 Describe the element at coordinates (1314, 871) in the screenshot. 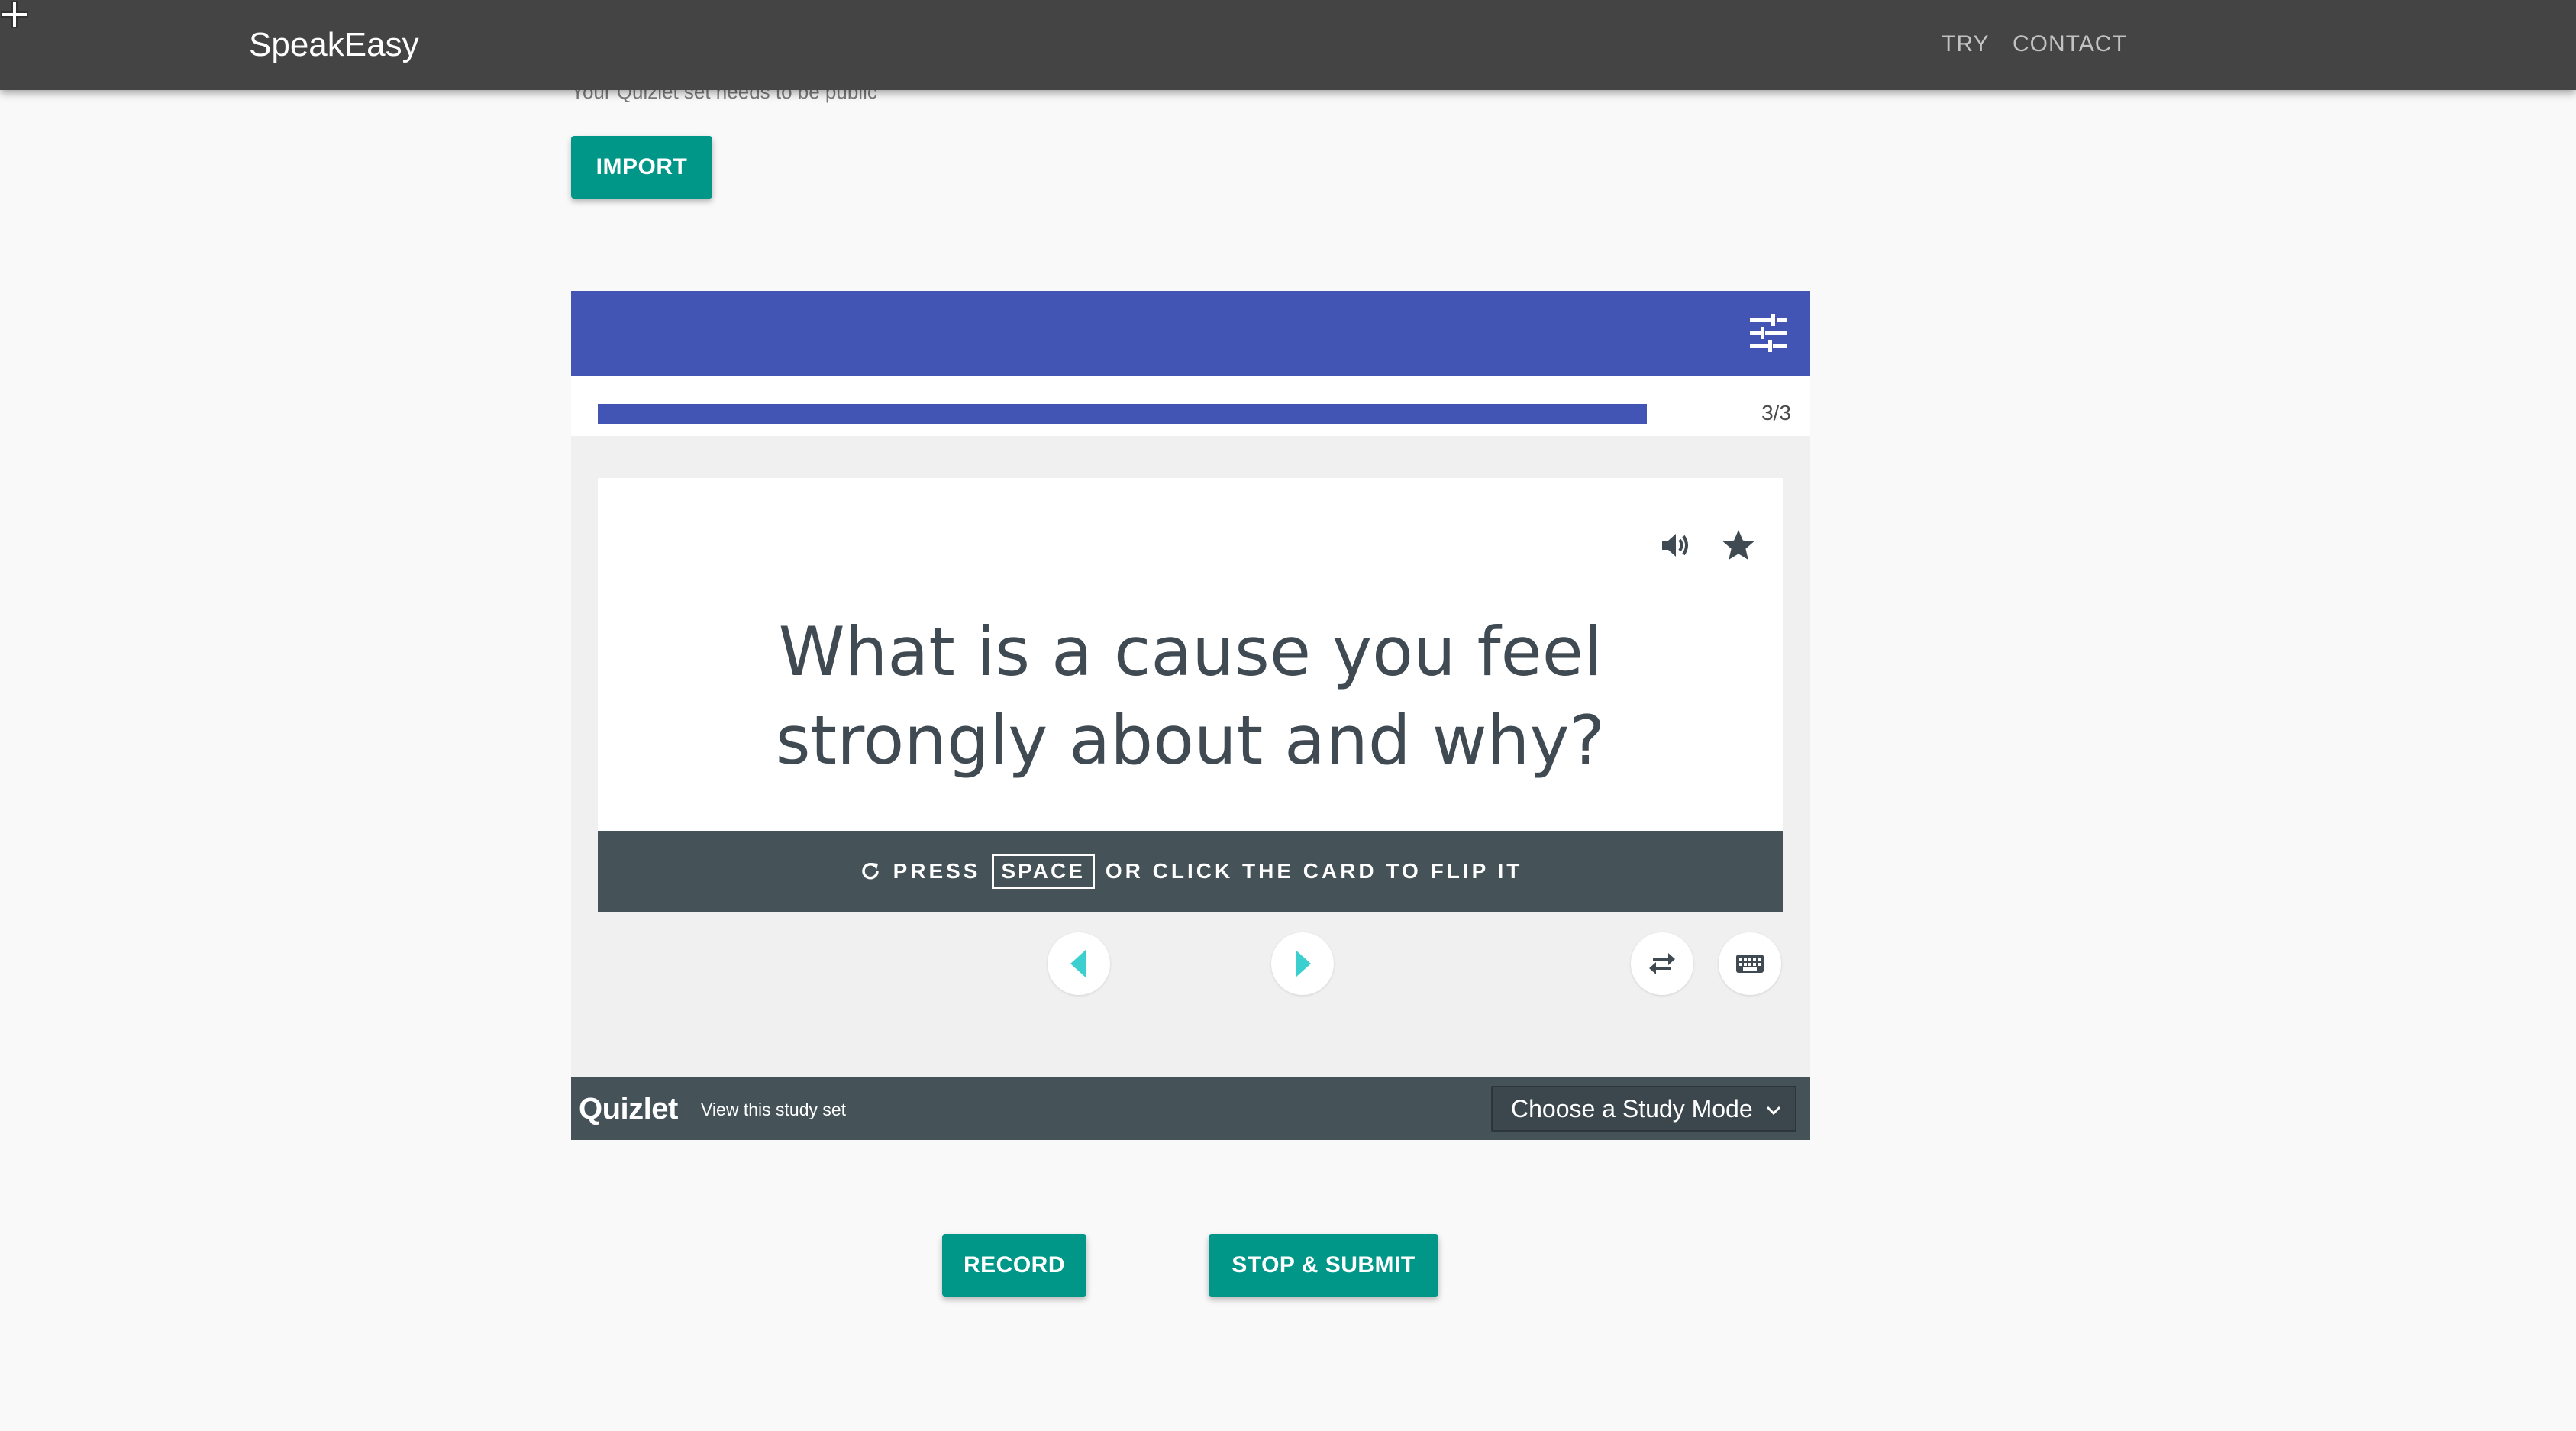

I see `flip-hint-instruction: OR CLICK THE CARD TO FLIP IT` at that location.